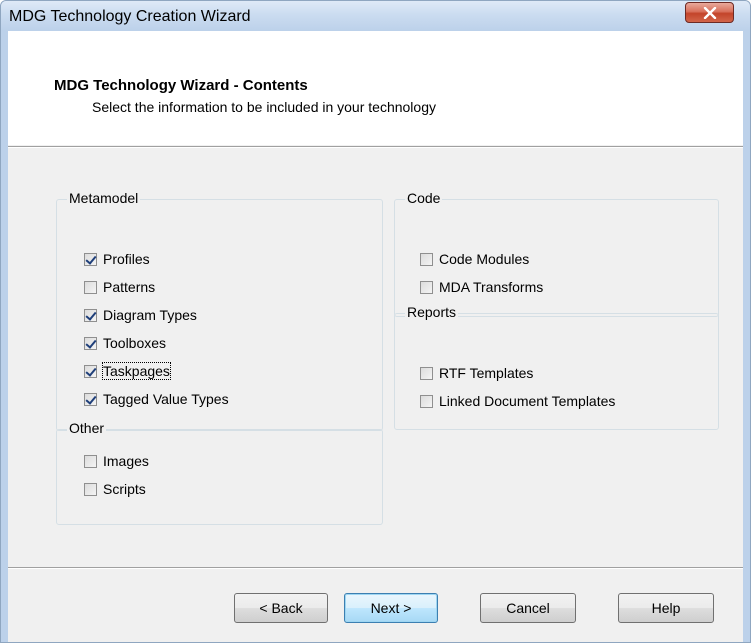  I want to click on title-bar: MDG Technology Creation Wizard, so click(375, 16).